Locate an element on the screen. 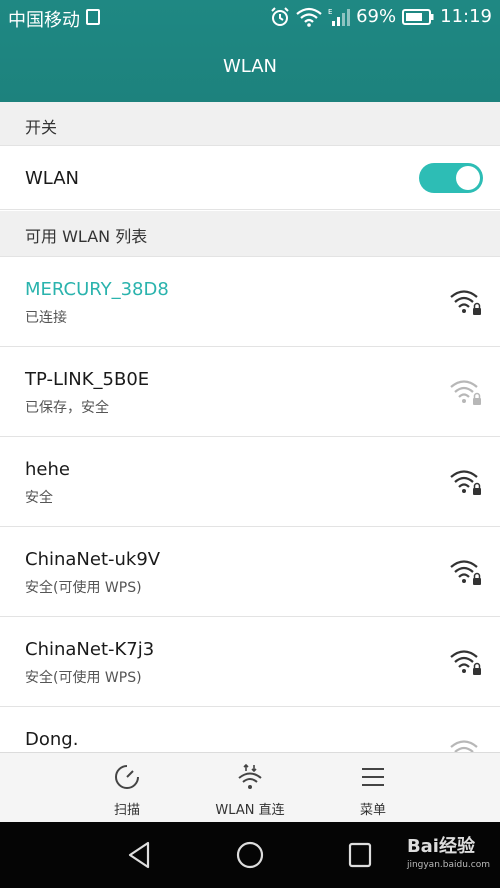 The height and width of the screenshot is (888, 500). recents-icon is located at coordinates (360, 855).